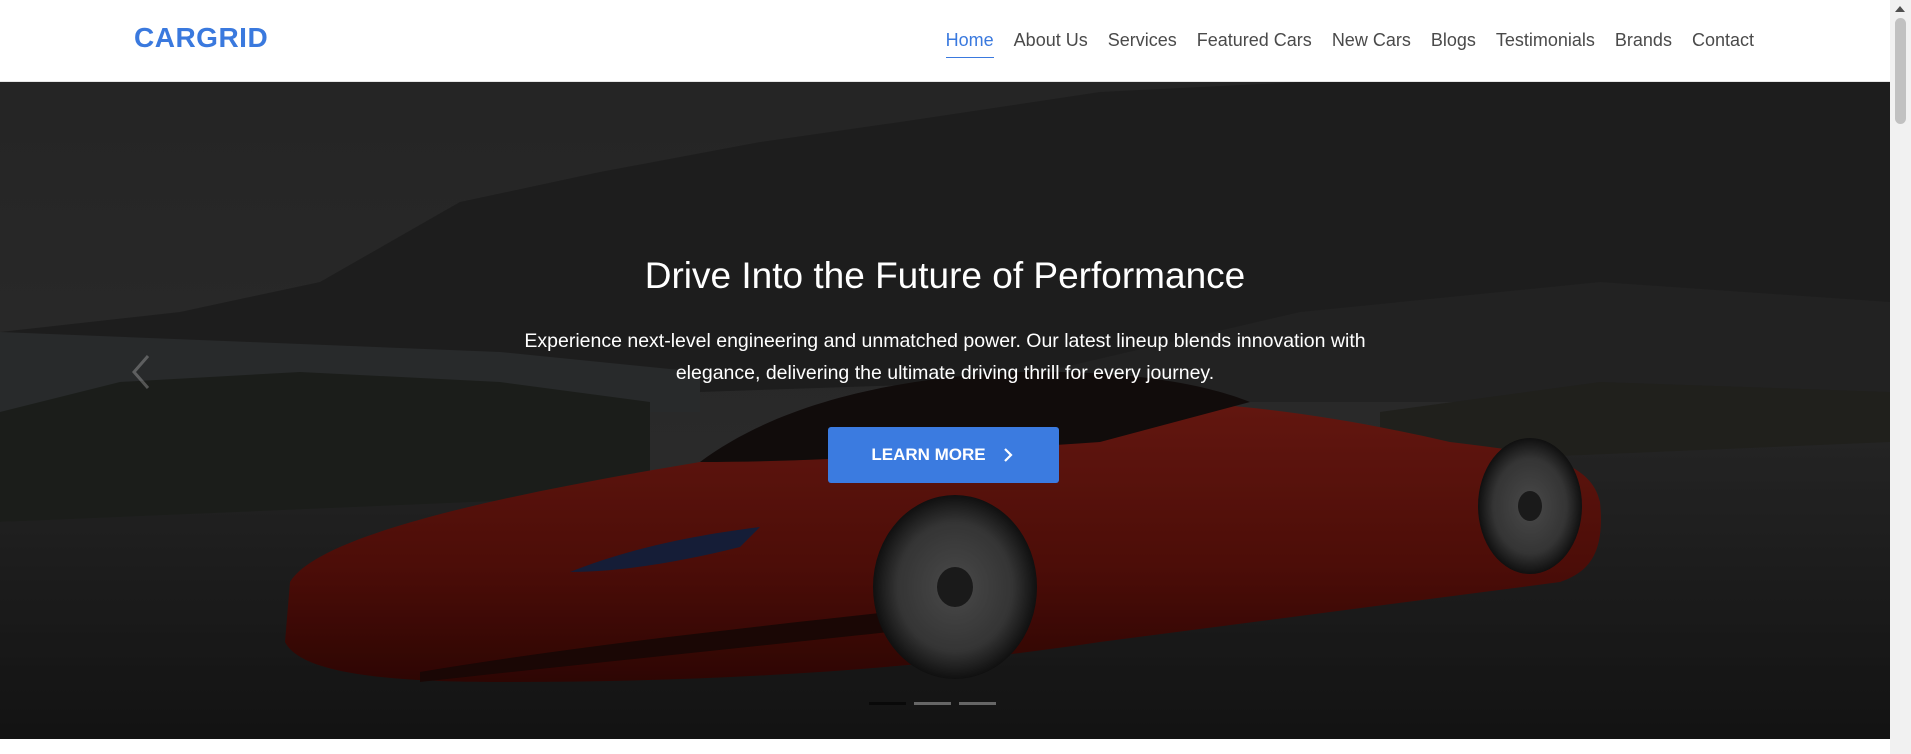  I want to click on scrollbar-thumb, so click(1900, 71).